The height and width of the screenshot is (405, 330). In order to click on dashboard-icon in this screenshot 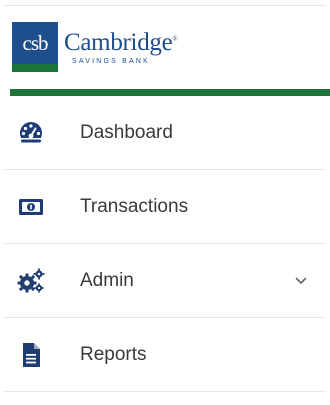, I will do `click(31, 133)`.